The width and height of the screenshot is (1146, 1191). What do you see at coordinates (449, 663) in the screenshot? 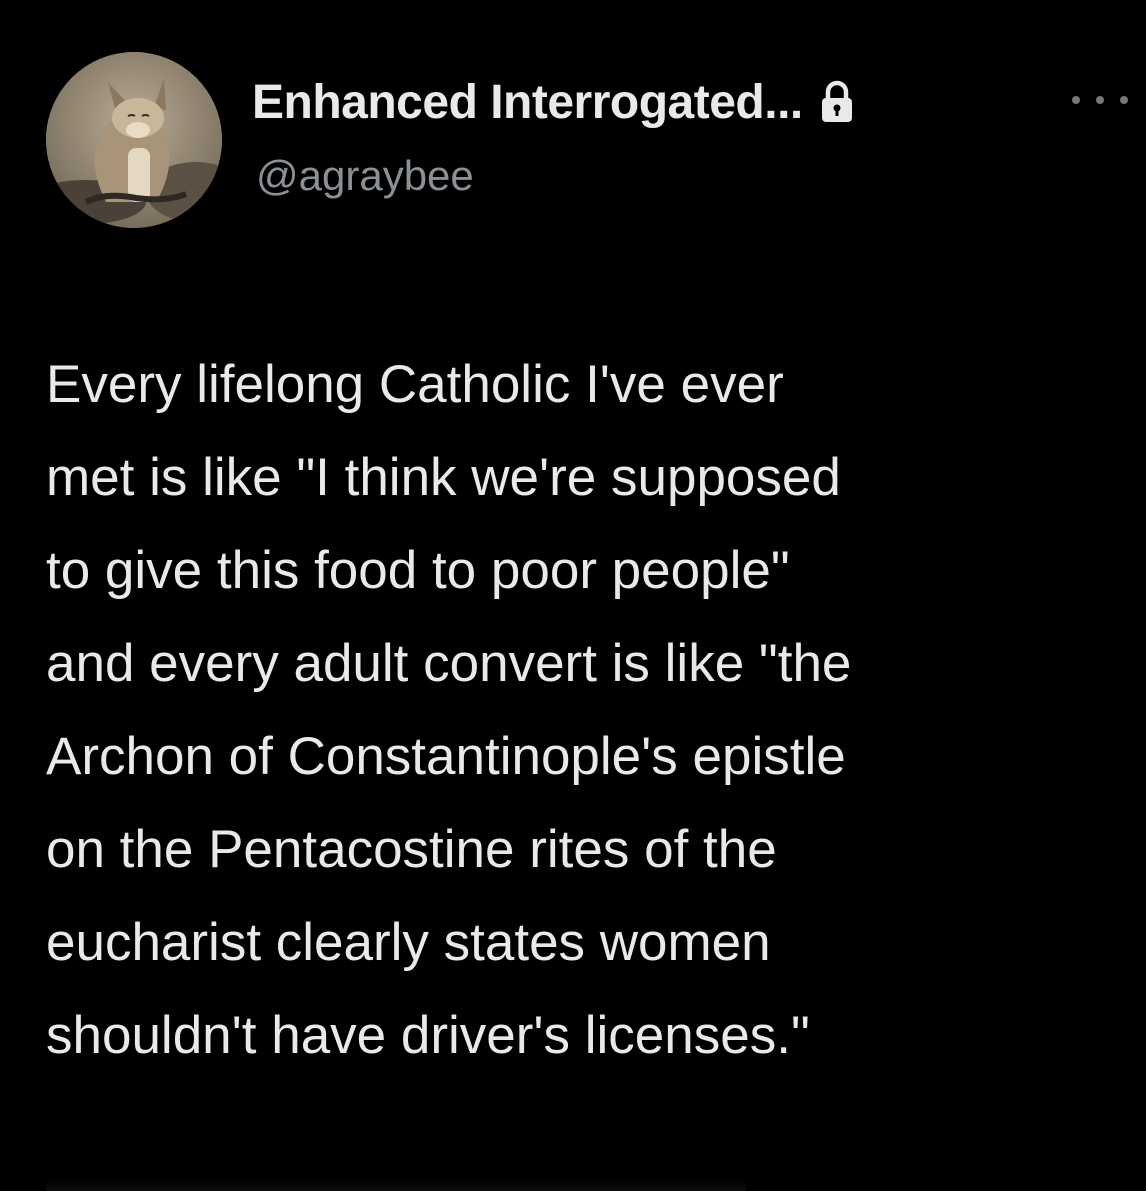
I see `tweet-text-line: and every adult convert is like "the` at bounding box center [449, 663].